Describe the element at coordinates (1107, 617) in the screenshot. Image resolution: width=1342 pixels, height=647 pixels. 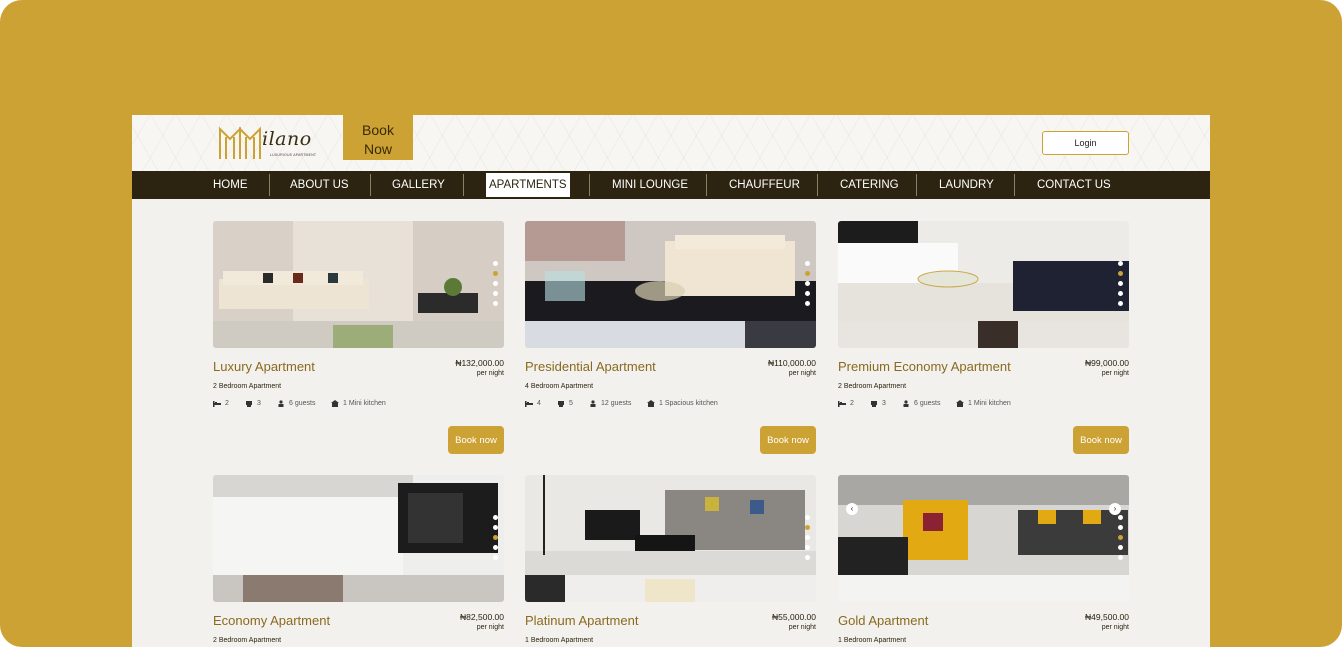
I see `apartment-price: ₦49,500.00` at that location.